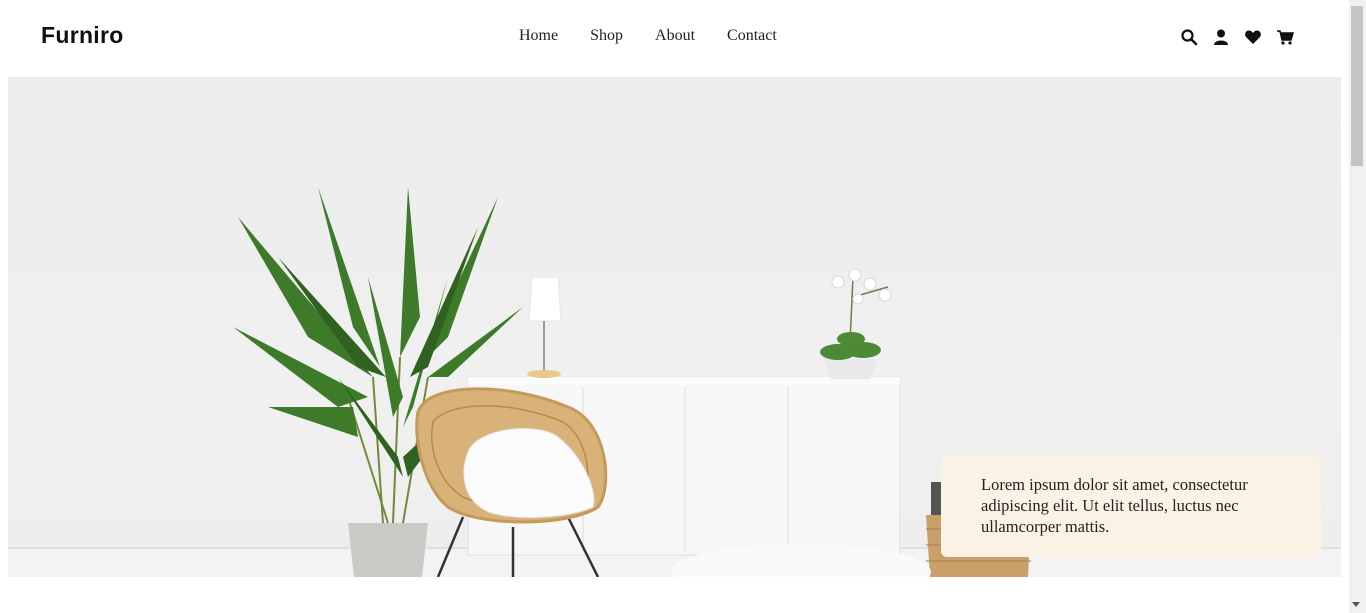  What do you see at coordinates (538, 36) in the screenshot?
I see `nav-home: Home` at bounding box center [538, 36].